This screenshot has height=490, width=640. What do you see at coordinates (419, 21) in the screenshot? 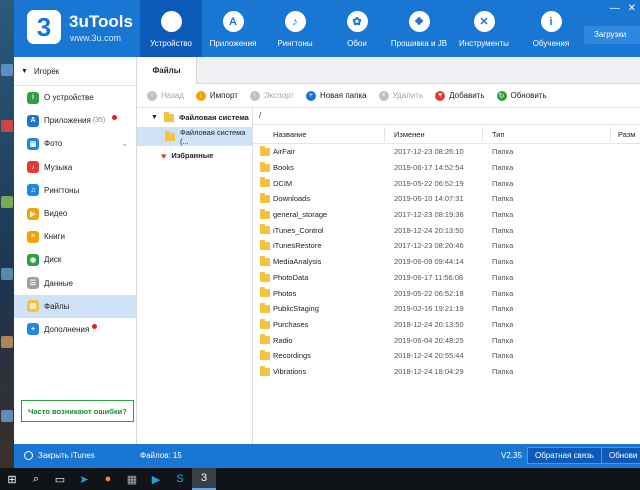
I see `box-icon: ❖` at bounding box center [419, 21].